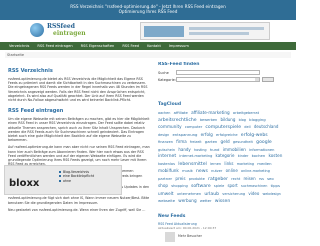  I want to click on tag-link: kategorie, so click(225, 155).